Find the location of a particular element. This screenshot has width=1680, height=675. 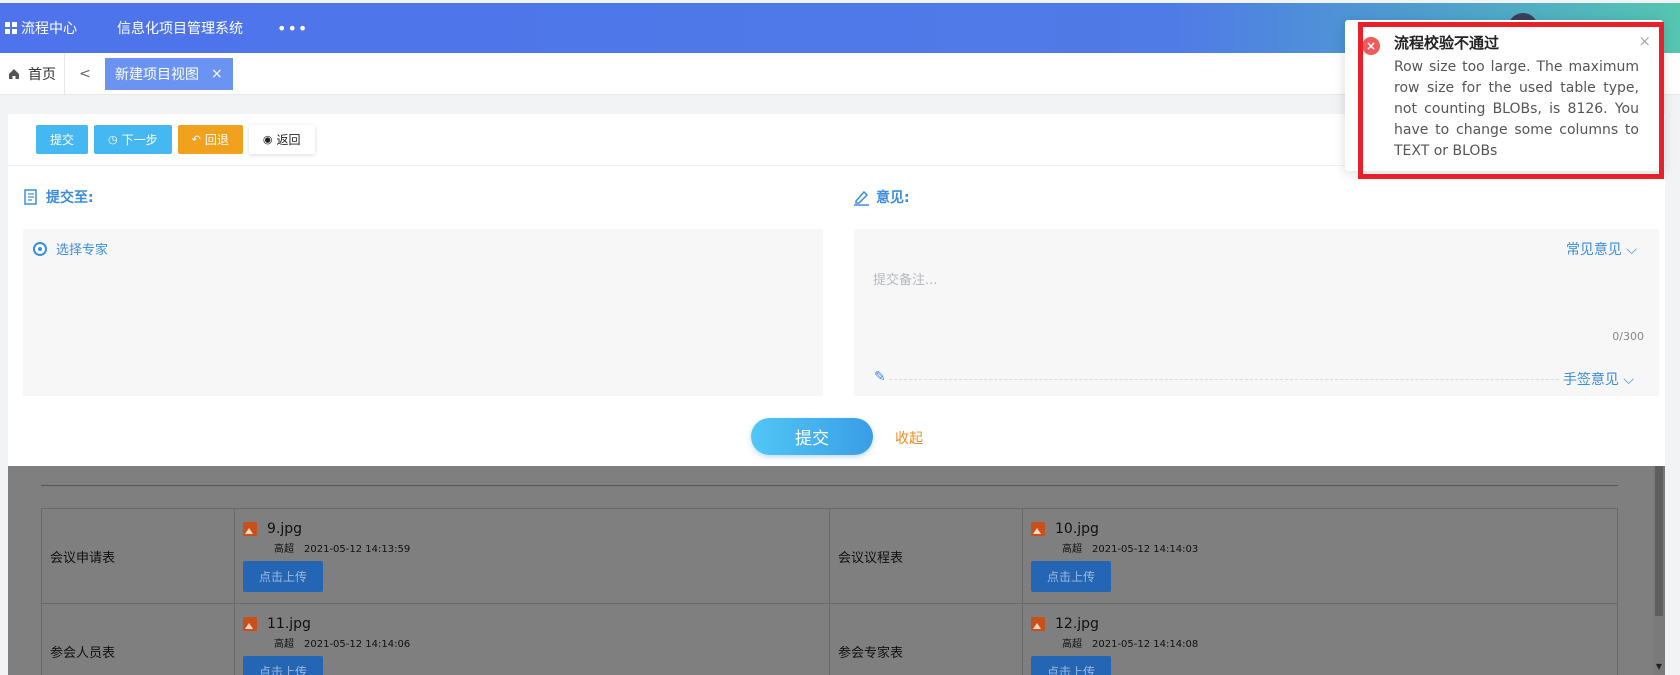

file-name: 11.jpg is located at coordinates (289, 624).